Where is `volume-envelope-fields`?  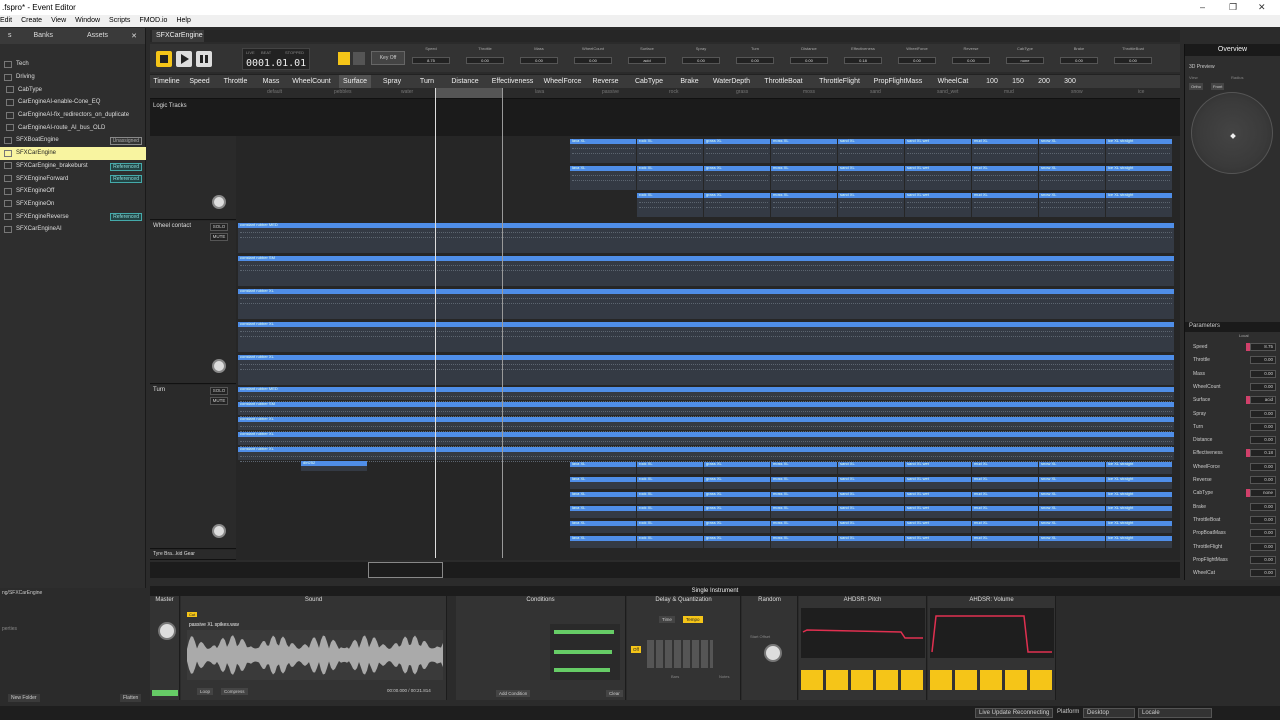 volume-envelope-fields is located at coordinates (992, 680).